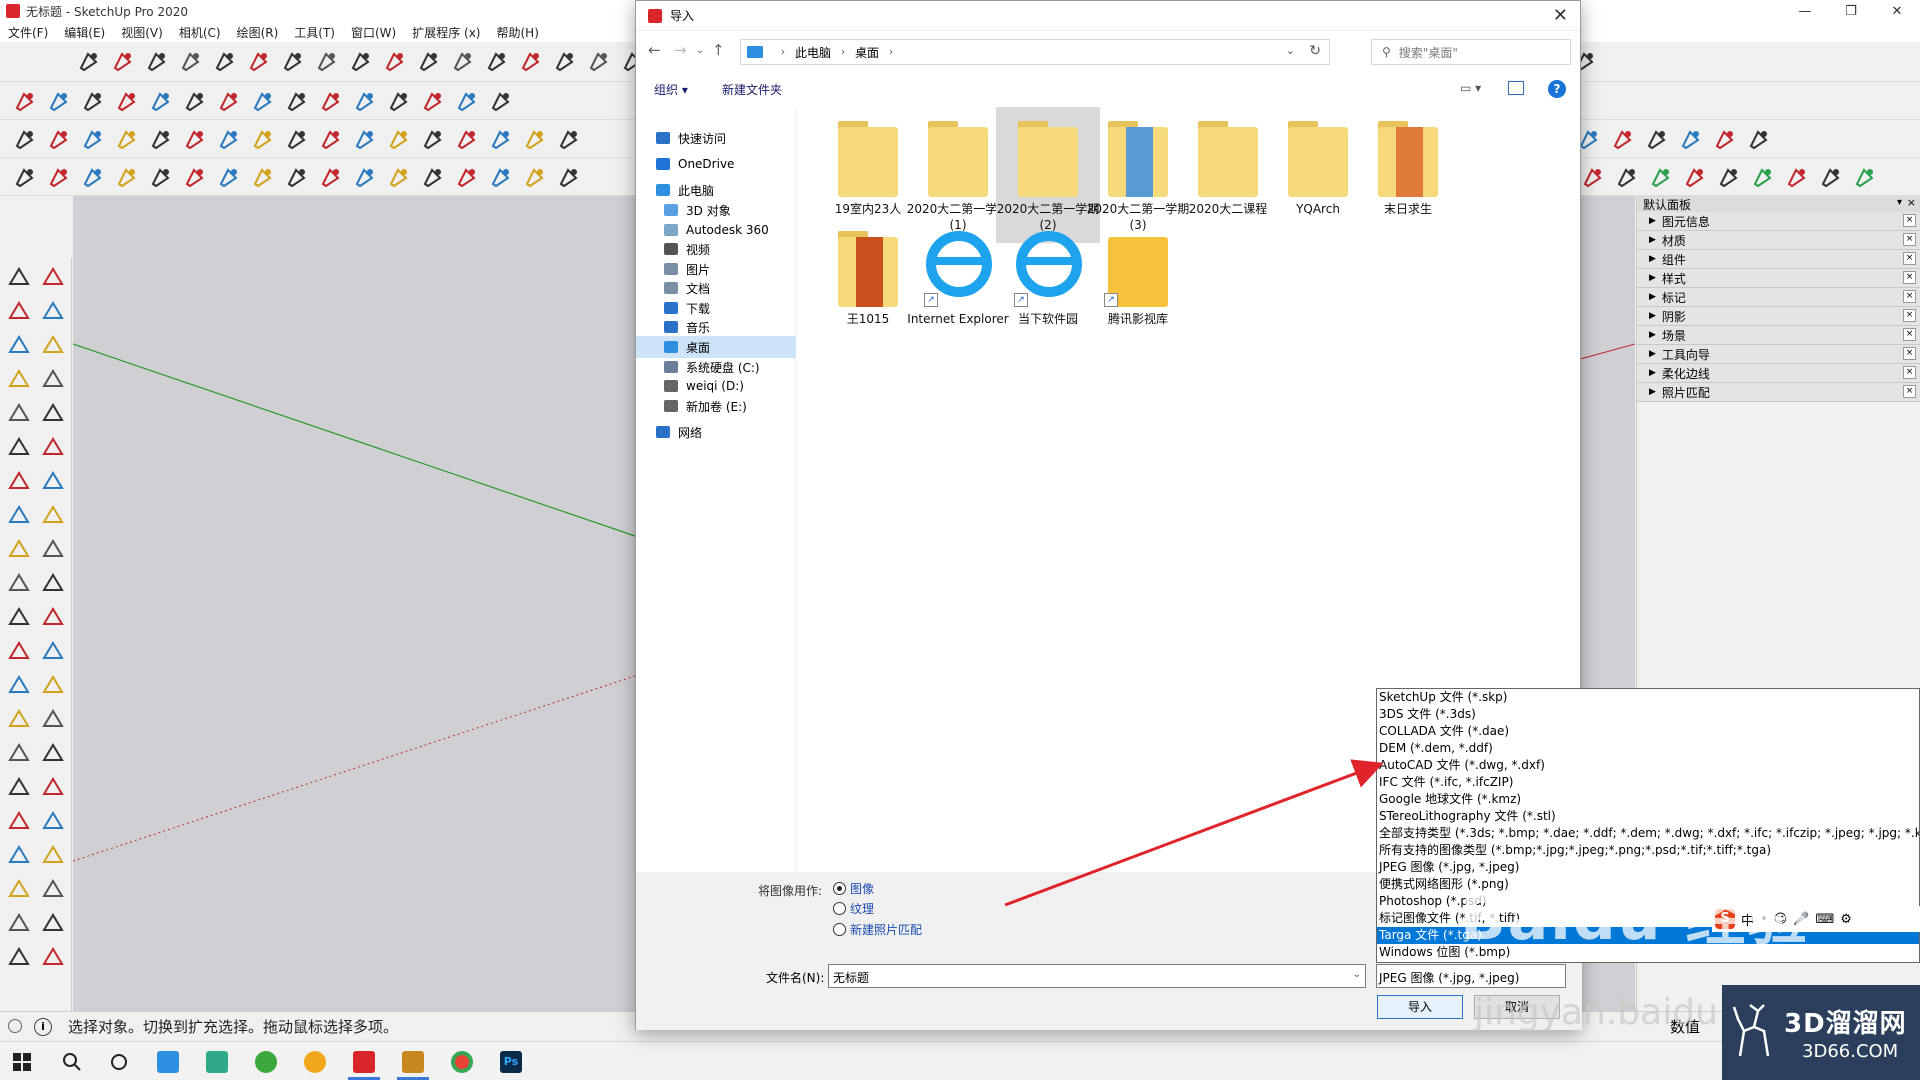  I want to click on recent-dropdown-icon: ⌄, so click(700, 50).